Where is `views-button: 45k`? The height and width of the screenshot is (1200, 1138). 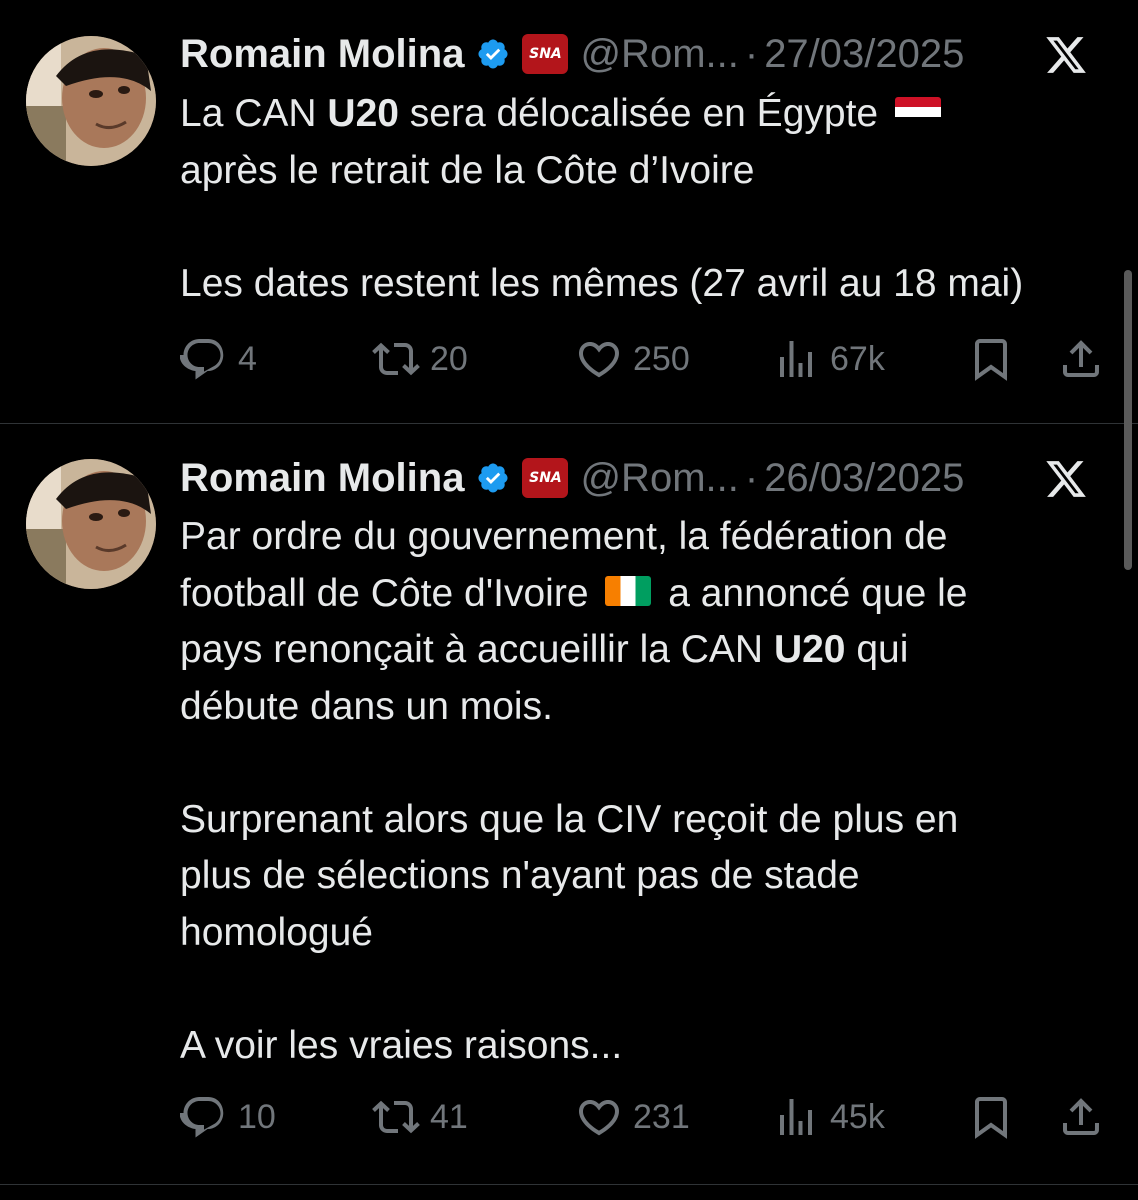
views-button: 45k is located at coordinates (828, 1117).